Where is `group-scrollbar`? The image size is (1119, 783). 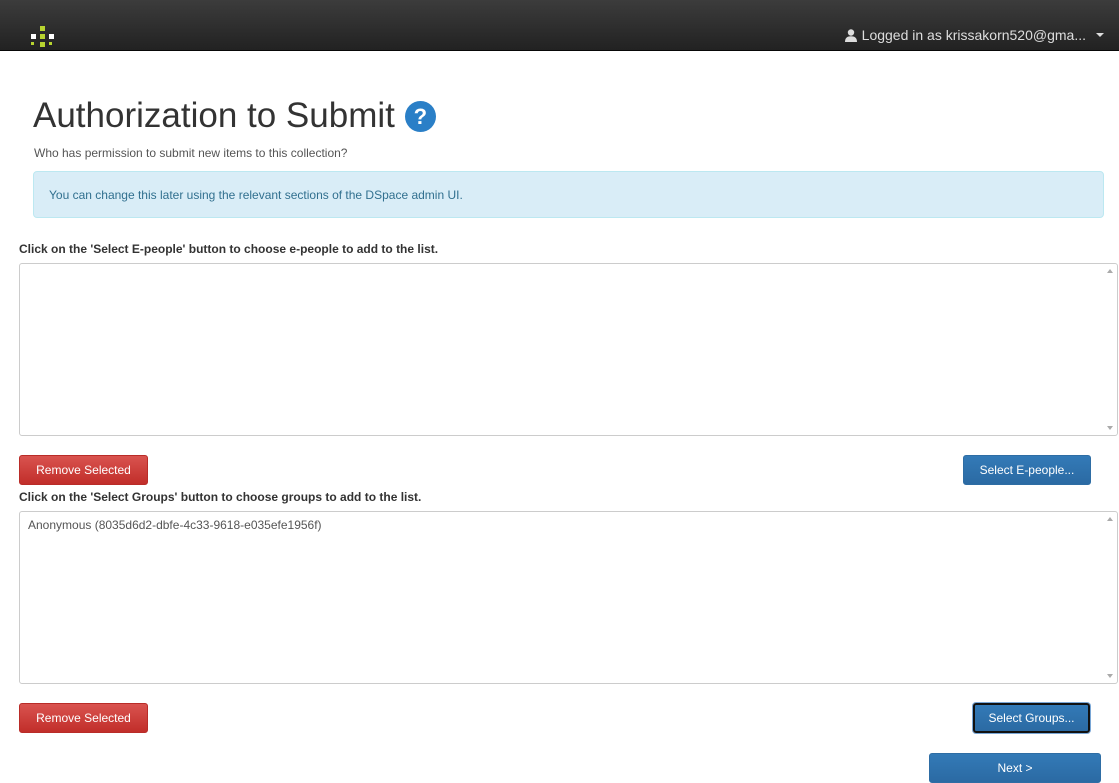
group-scrollbar is located at coordinates (1110, 597).